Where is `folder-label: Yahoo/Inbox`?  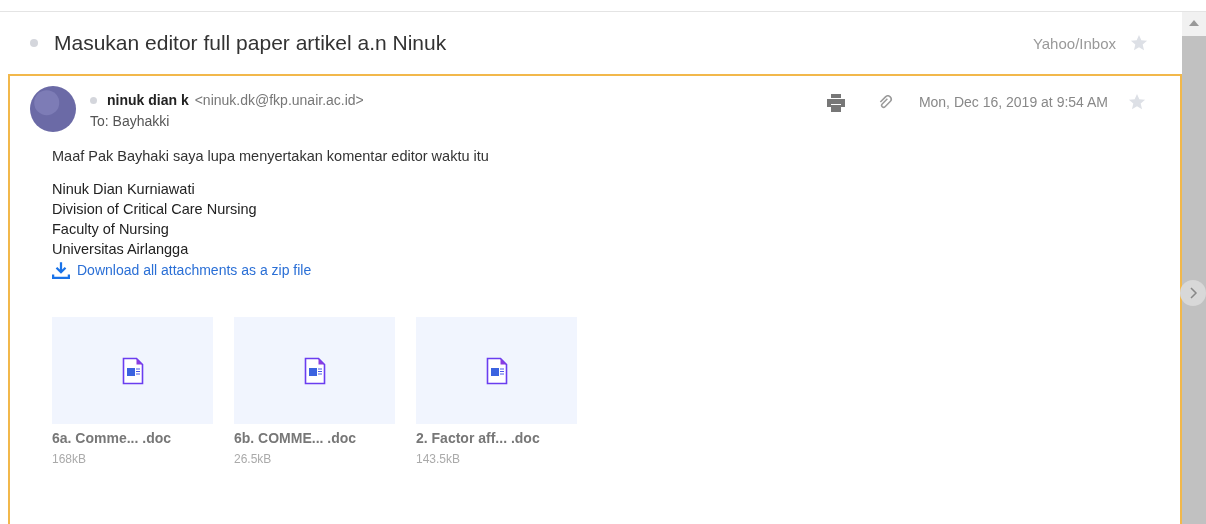 folder-label: Yahoo/Inbox is located at coordinates (1074, 43).